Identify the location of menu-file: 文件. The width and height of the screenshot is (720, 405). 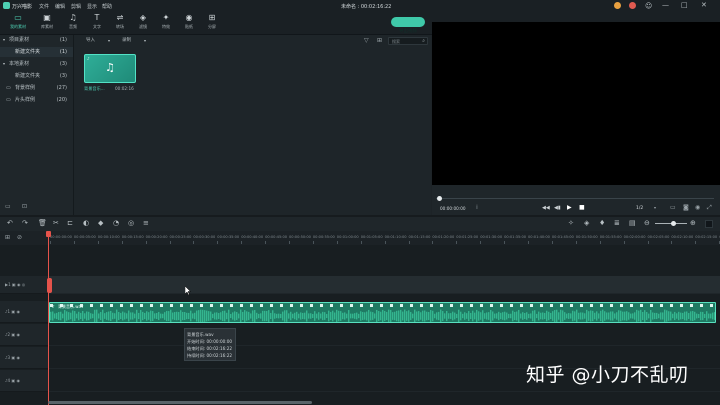
(44, 6).